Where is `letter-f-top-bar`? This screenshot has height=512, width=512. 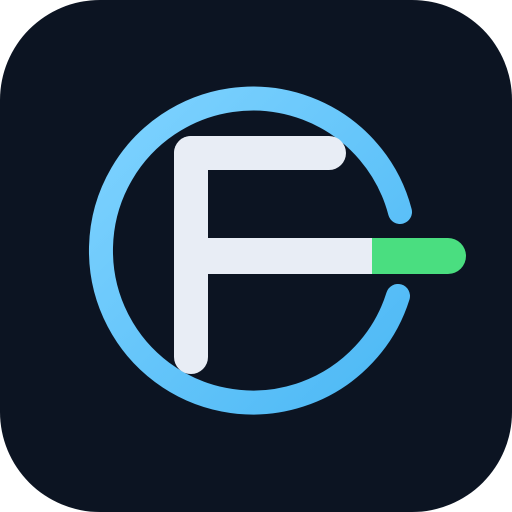
letter-f-top-bar is located at coordinates (260, 153).